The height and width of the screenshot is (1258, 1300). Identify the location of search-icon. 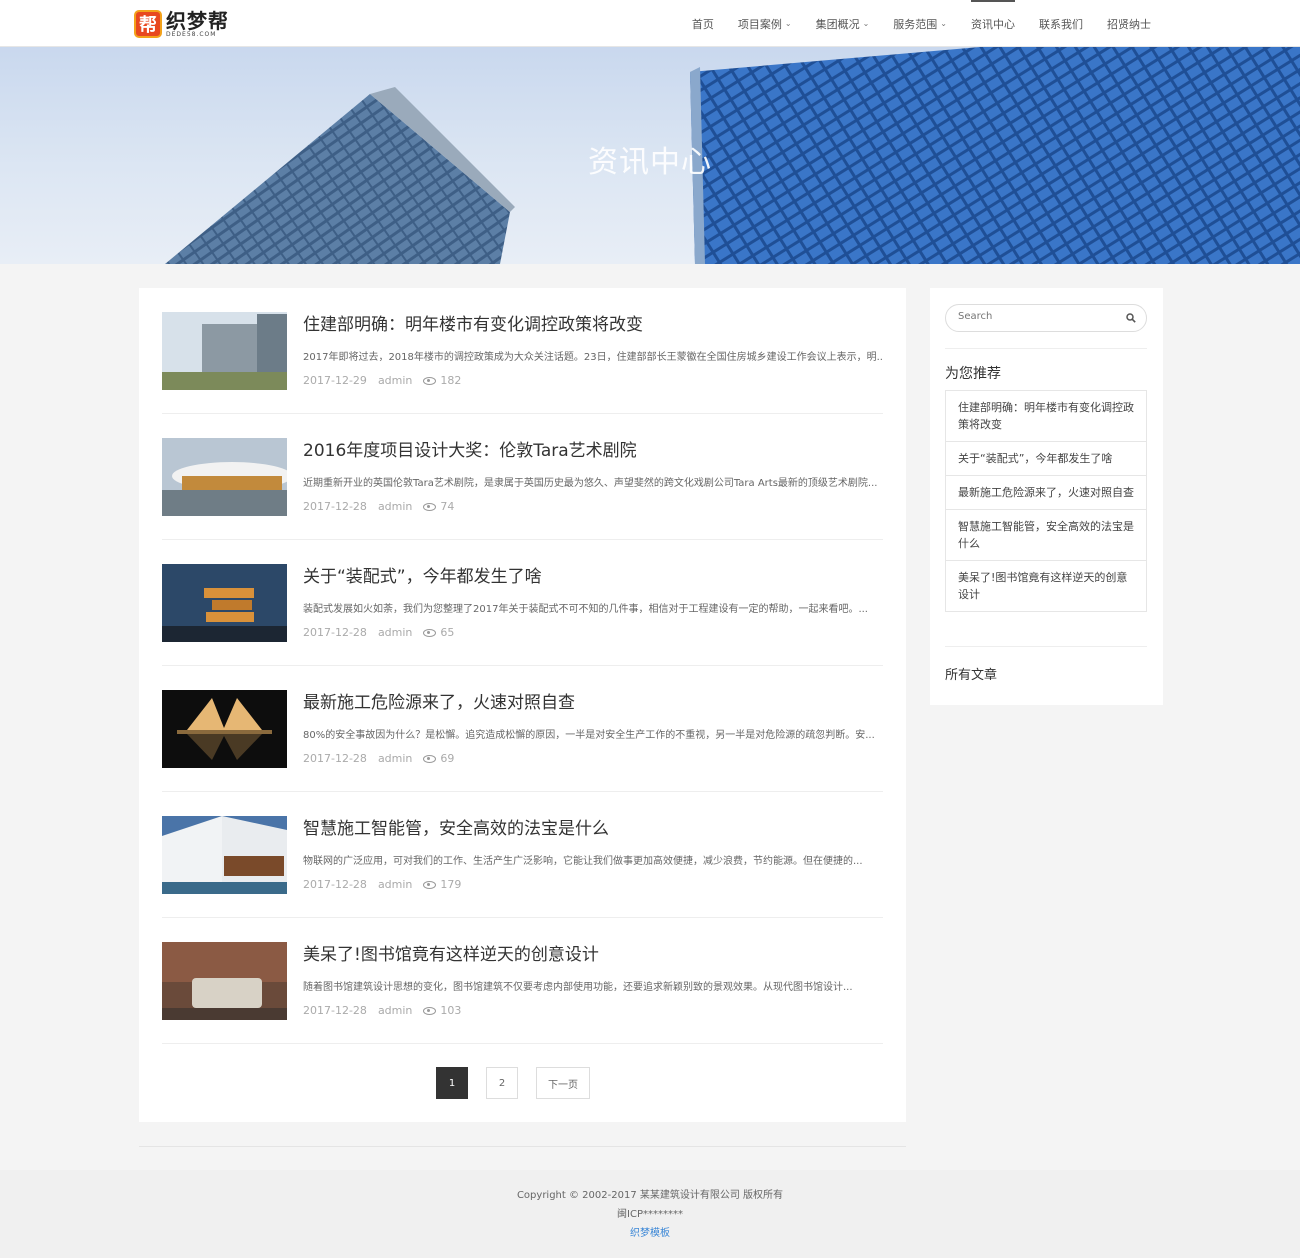
(1131, 318).